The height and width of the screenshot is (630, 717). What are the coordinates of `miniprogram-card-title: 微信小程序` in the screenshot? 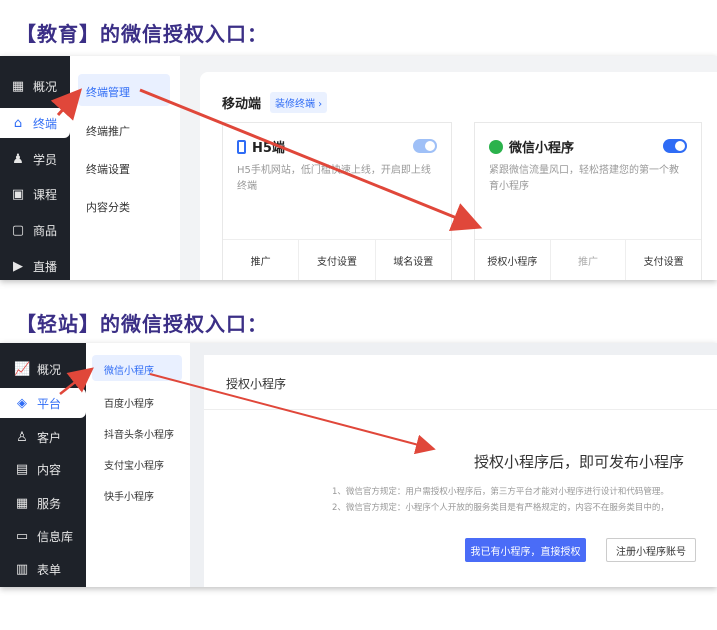 It's located at (531, 146).